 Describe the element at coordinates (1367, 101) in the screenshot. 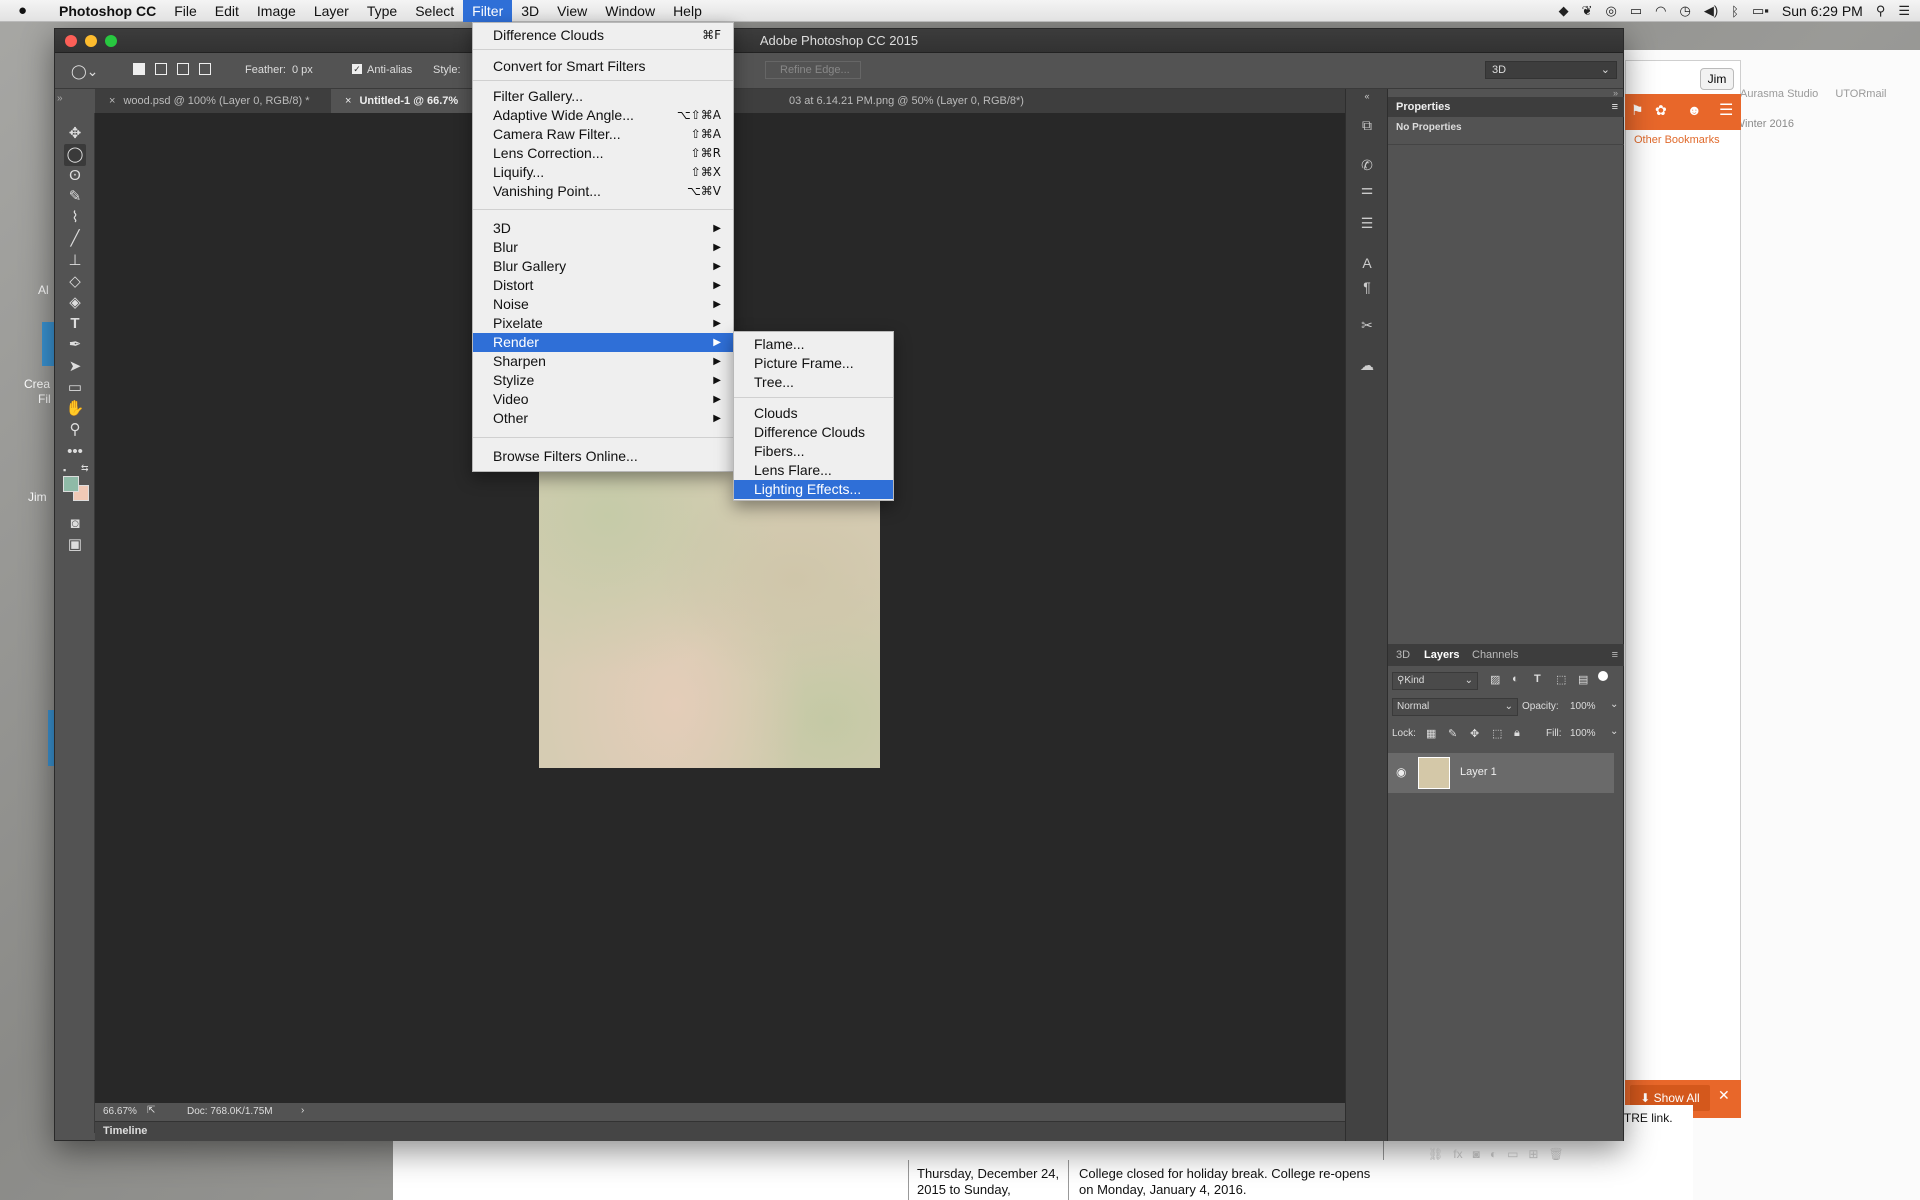

I see `expand-panels-icon: «` at that location.